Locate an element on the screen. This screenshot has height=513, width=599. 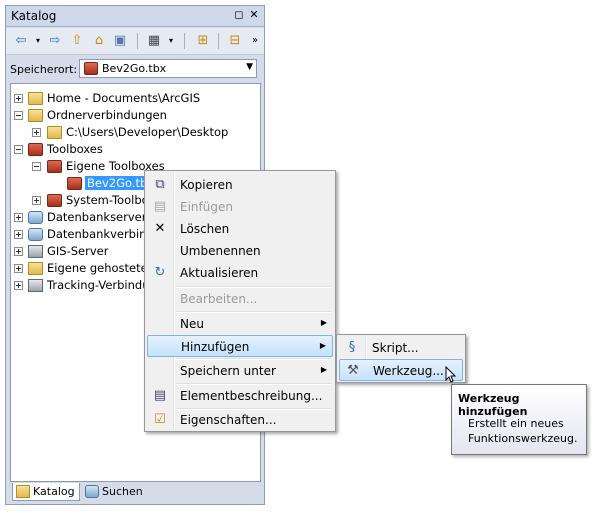
home-folder-icon is located at coordinates (35, 98).